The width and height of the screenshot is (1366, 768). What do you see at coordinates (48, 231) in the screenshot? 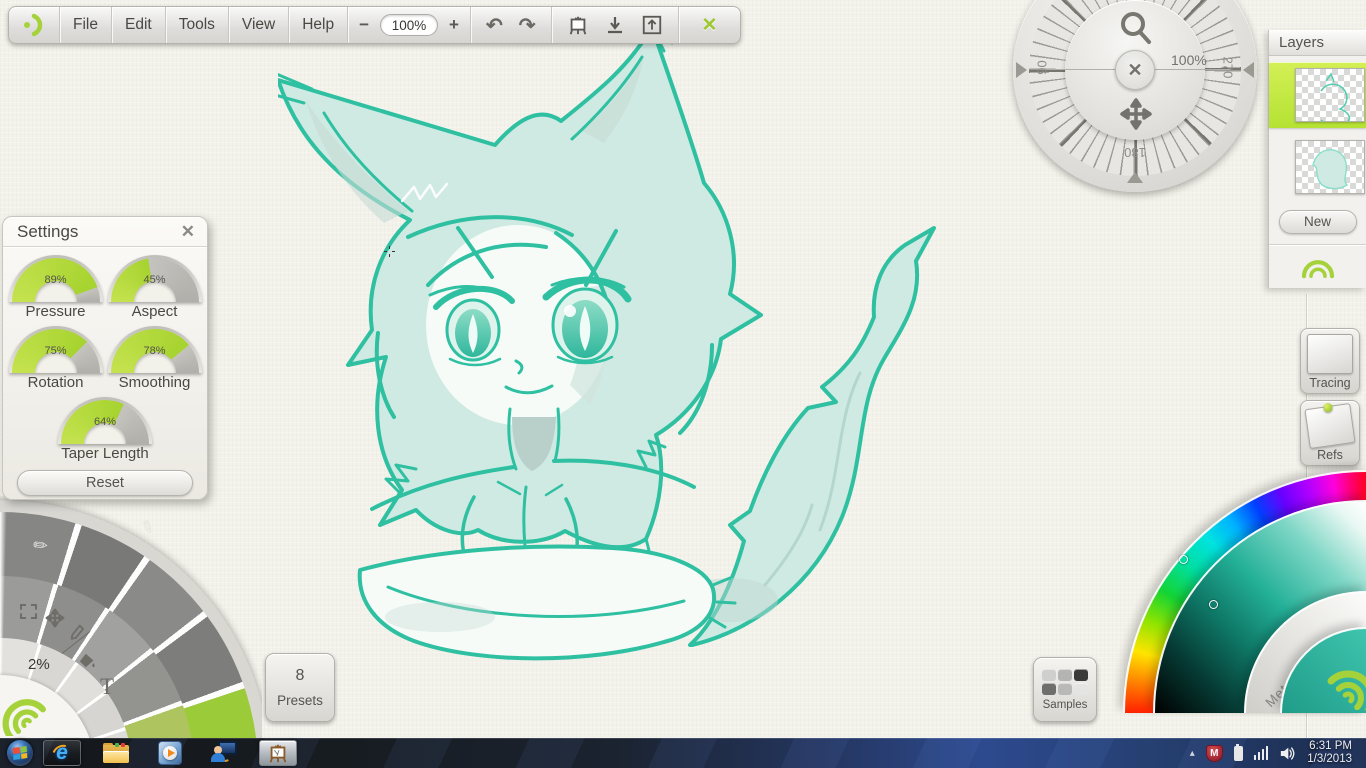
I see `settings-title: Settings` at bounding box center [48, 231].